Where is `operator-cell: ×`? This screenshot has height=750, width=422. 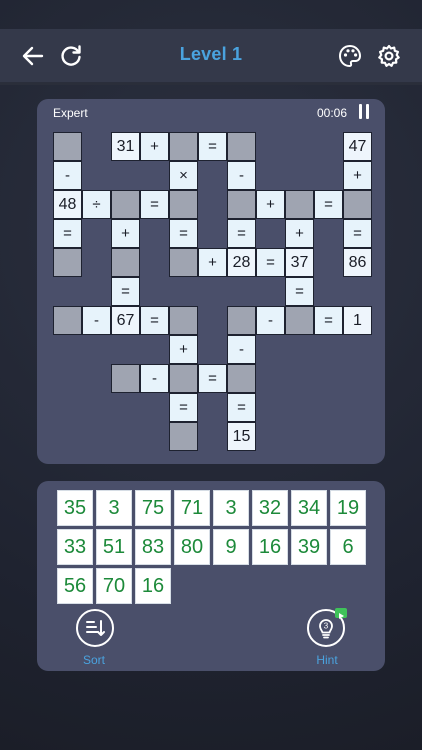 operator-cell: × is located at coordinates (183, 175).